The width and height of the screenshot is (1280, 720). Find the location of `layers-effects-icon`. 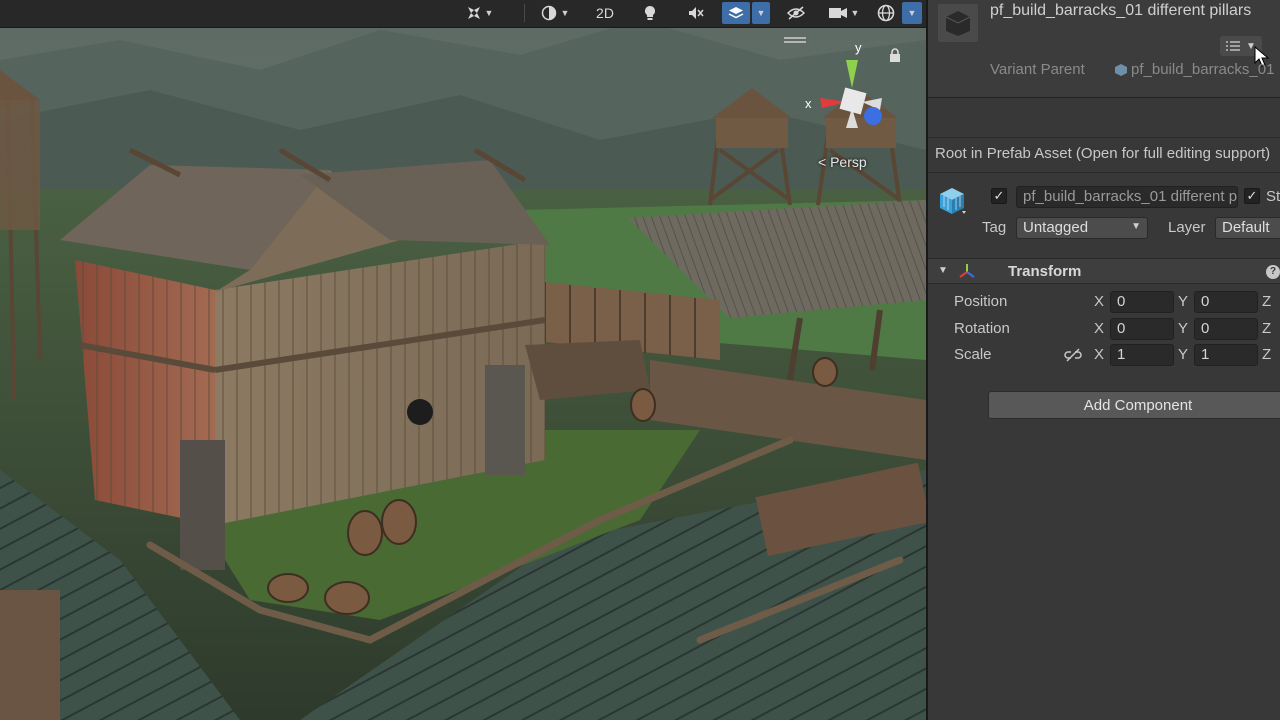

layers-effects-icon is located at coordinates (736, 13).